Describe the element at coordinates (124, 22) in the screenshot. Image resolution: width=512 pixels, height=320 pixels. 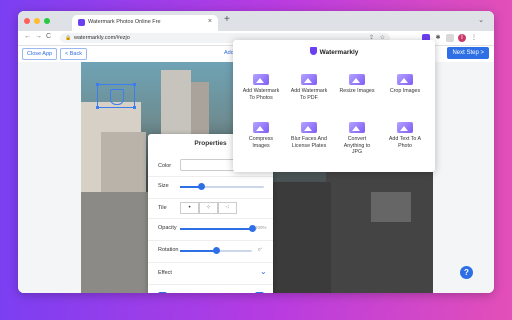
I see `tab-title: Watermark Photos Online Fre` at that location.